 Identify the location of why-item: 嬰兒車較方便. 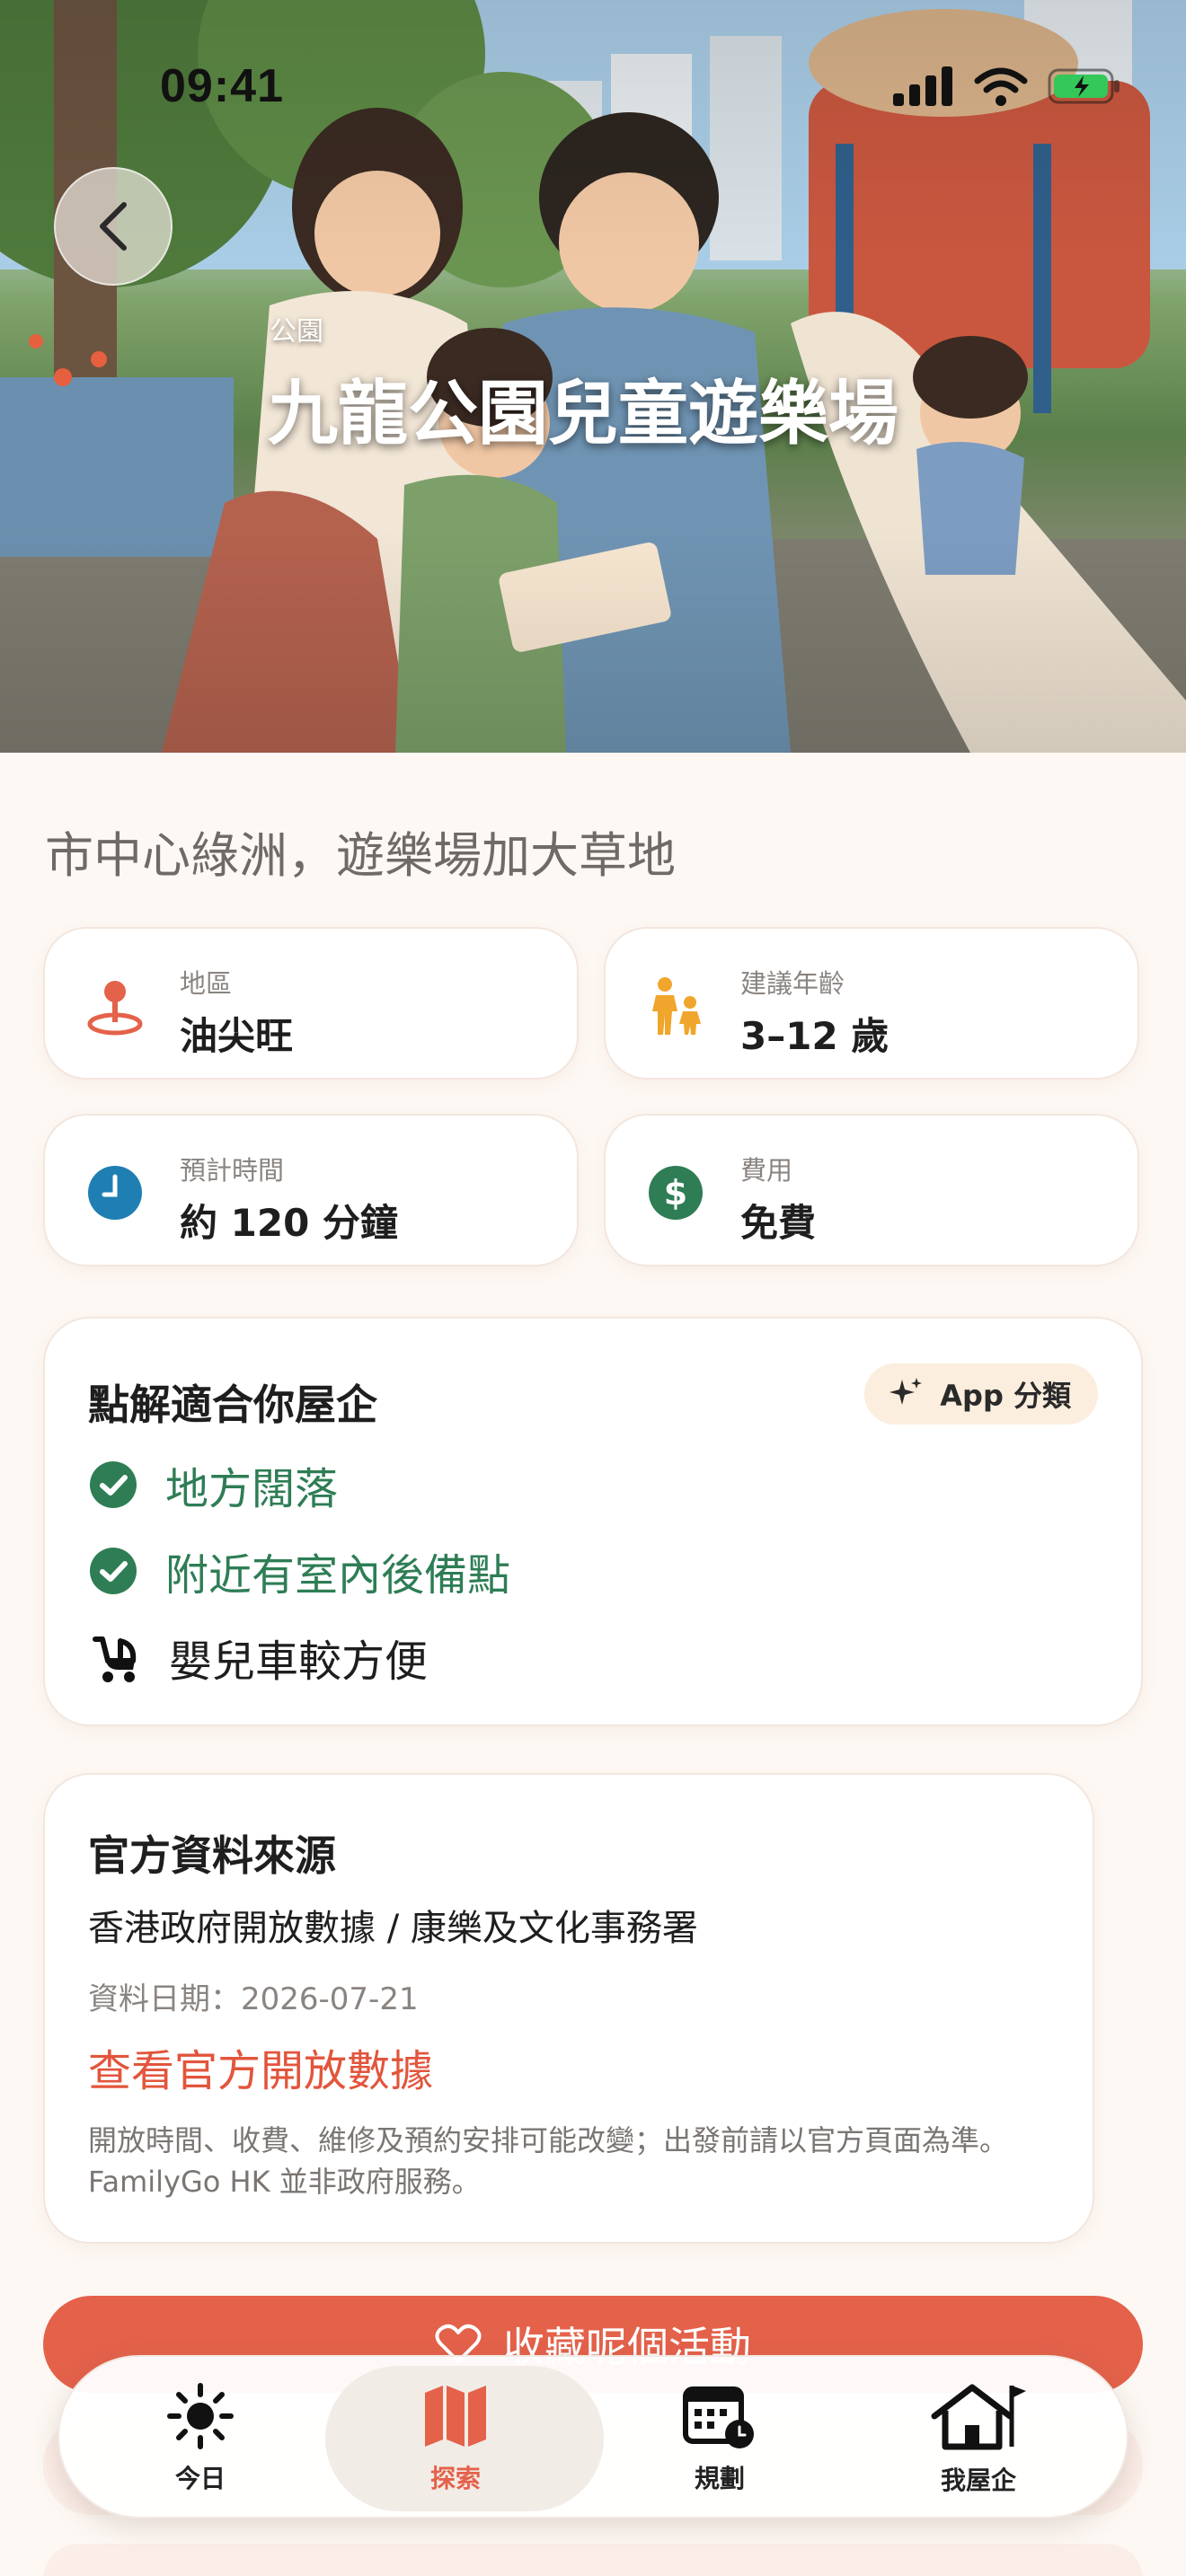
(258, 1657).